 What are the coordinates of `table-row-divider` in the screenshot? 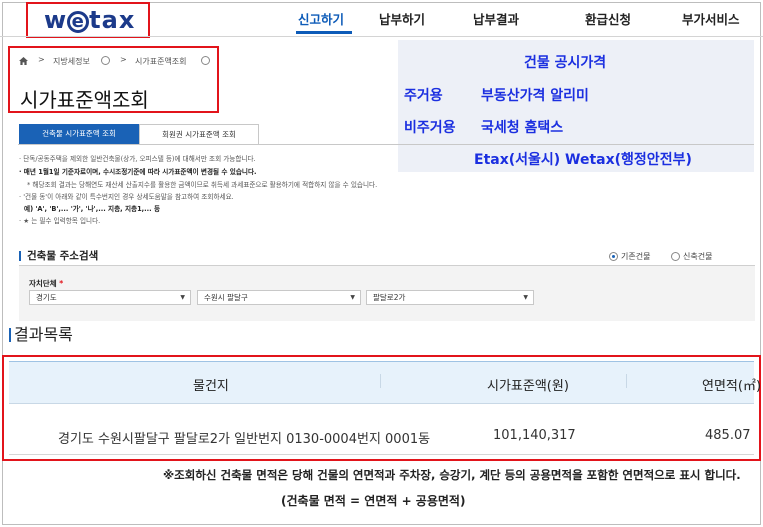 It's located at (381, 454).